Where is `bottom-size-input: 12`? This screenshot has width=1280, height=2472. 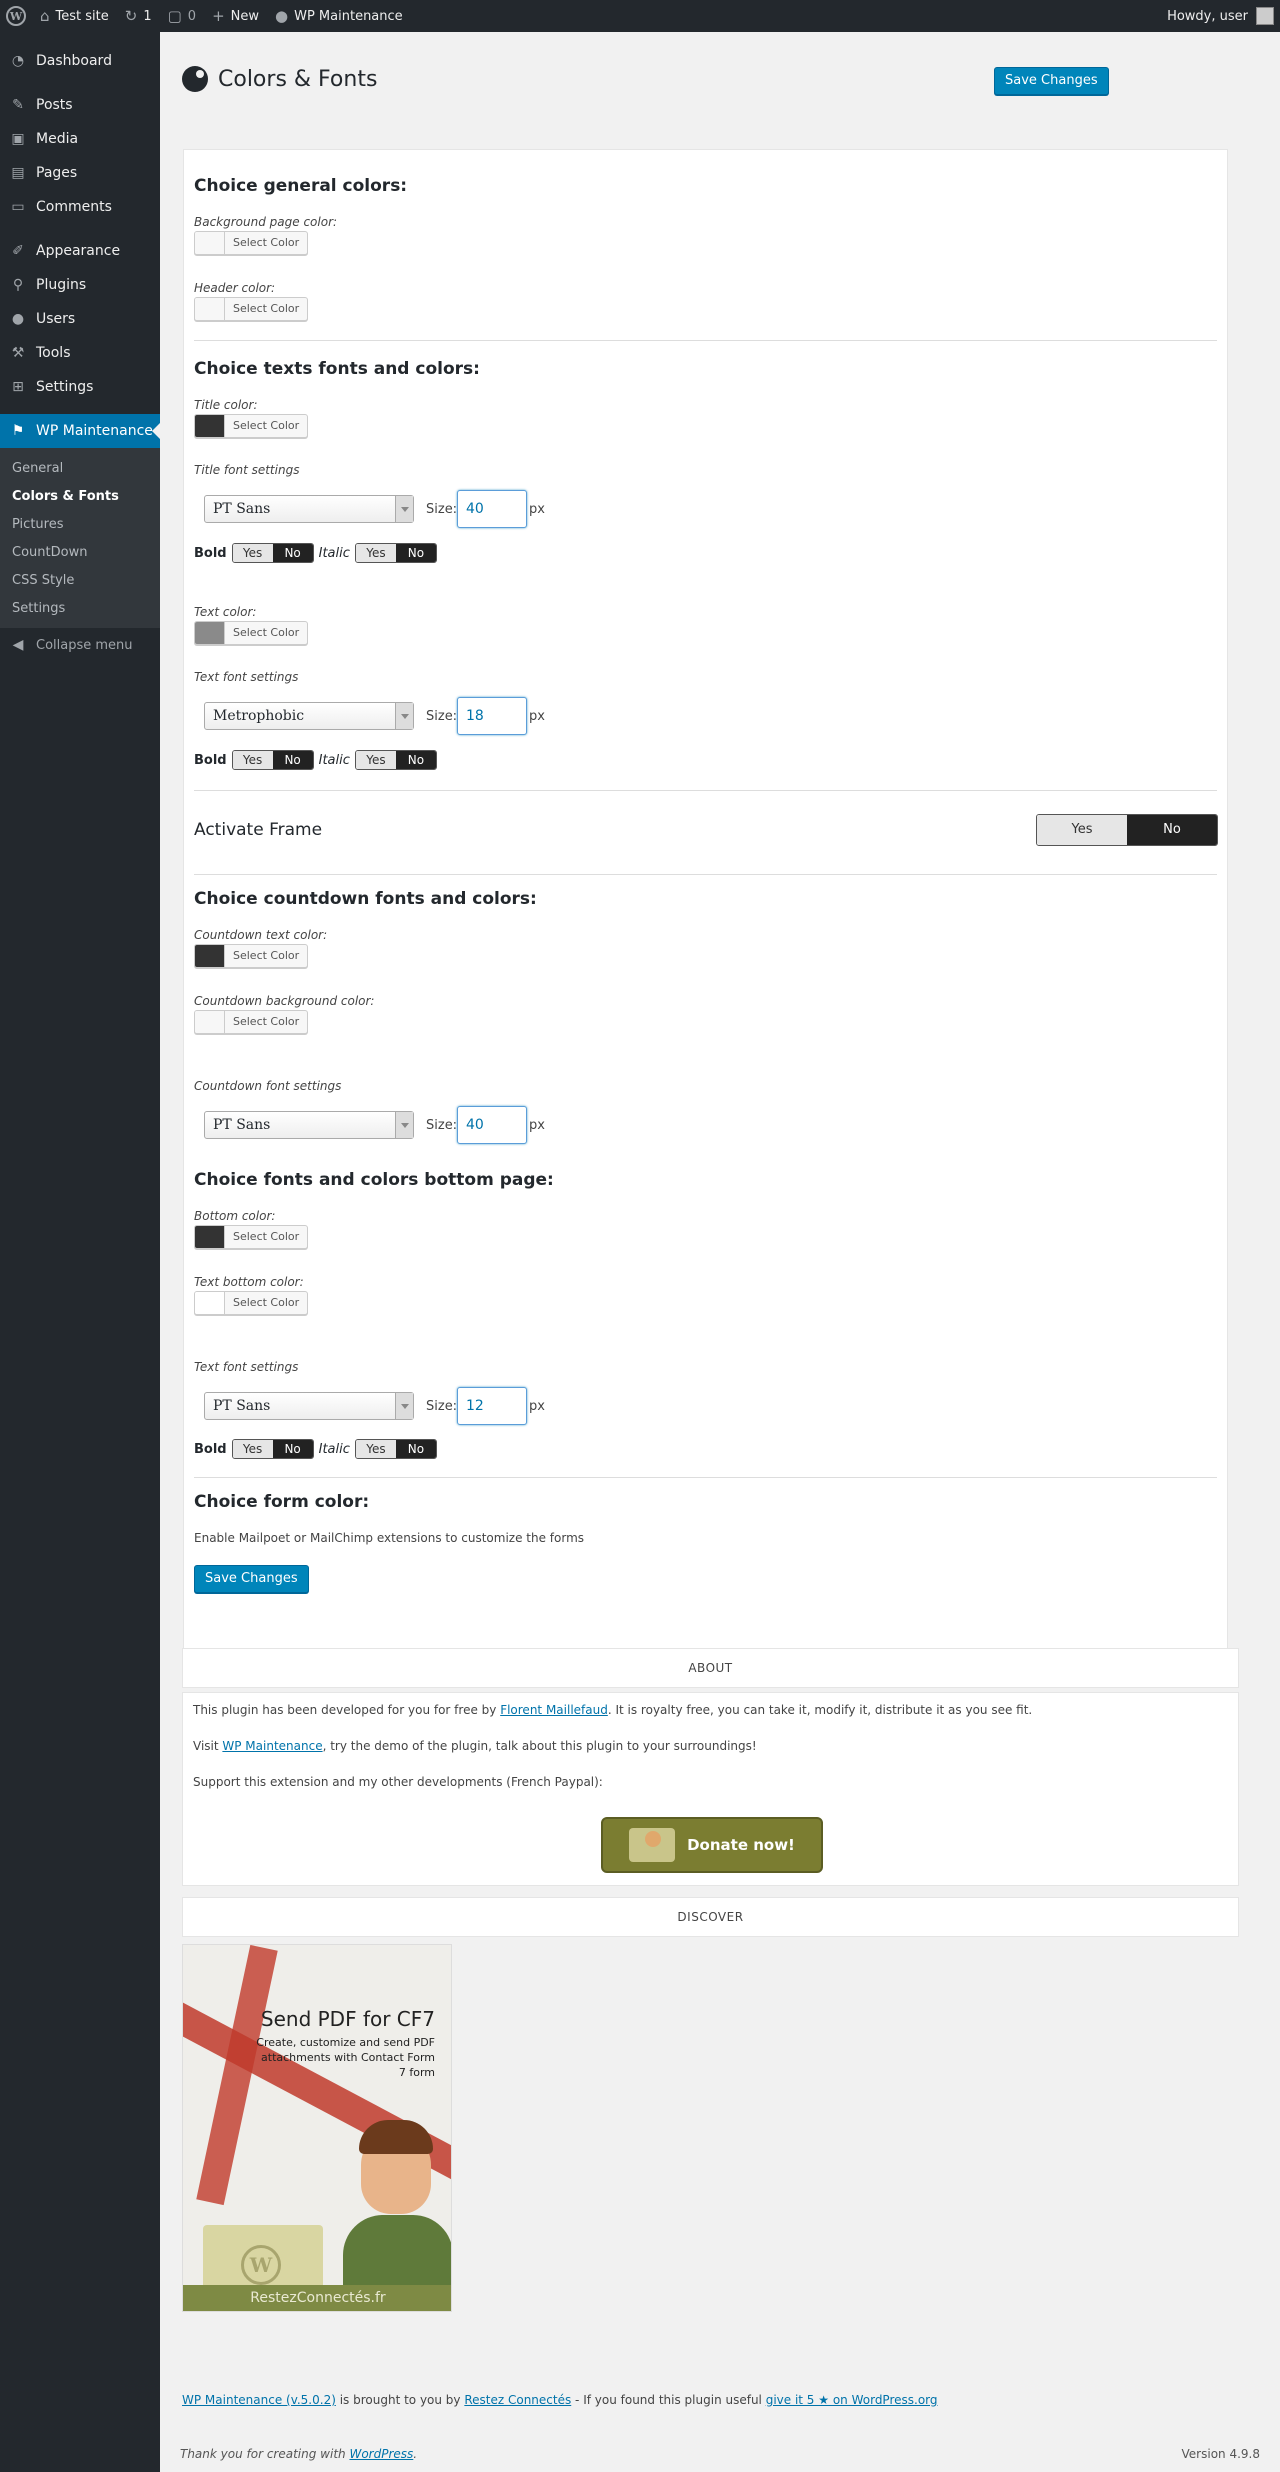 bottom-size-input: 12 is located at coordinates (492, 1406).